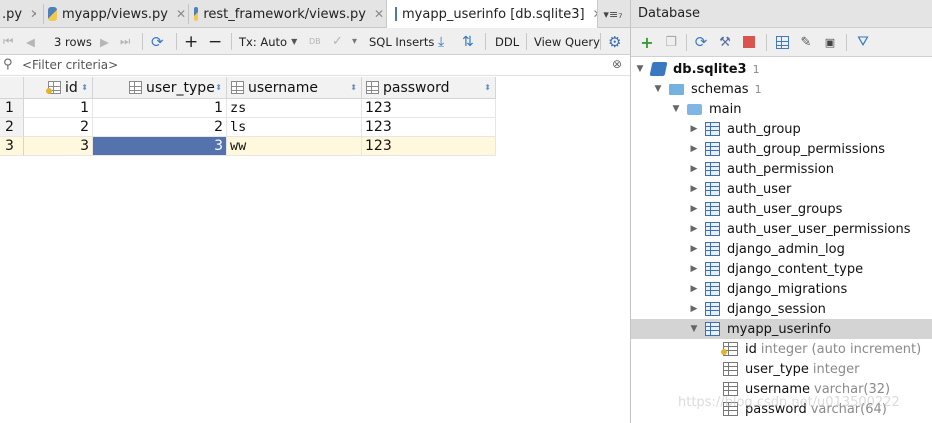 This screenshot has height=423, width=932. Describe the element at coordinates (12, 127) in the screenshot. I see `row-number: 2` at that location.